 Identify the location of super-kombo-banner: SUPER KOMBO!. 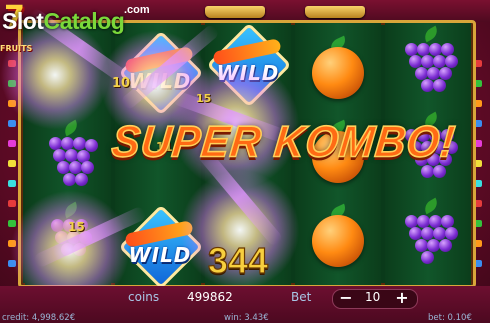
(284, 141).